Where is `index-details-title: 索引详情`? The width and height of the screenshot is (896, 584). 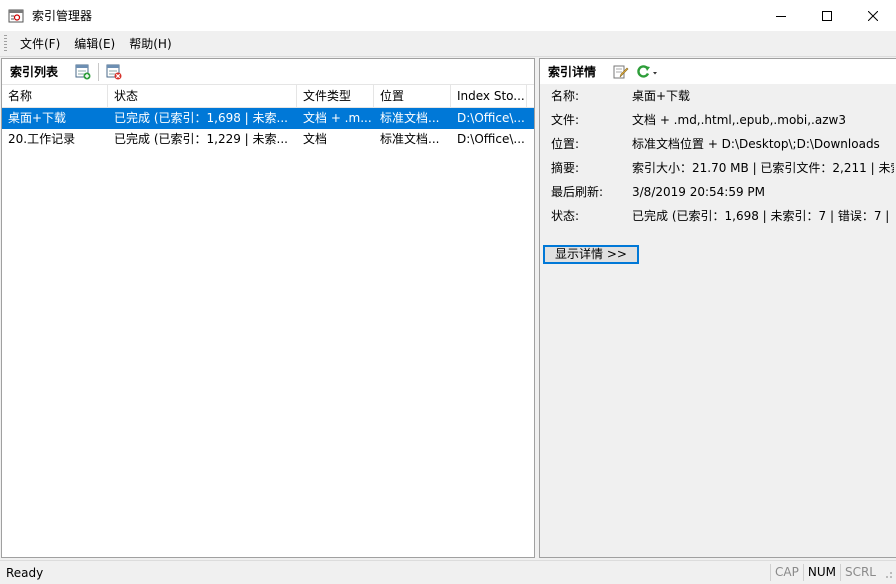
index-details-title: 索引详情 is located at coordinates (572, 72).